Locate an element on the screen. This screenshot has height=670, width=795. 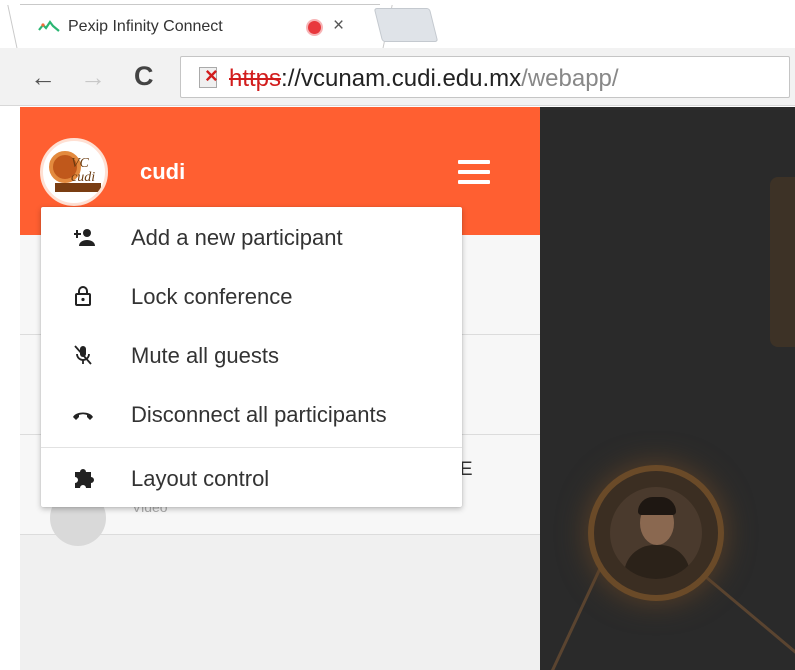
menu-item-add-participant: Add a new participant is located at coordinates (251, 236).